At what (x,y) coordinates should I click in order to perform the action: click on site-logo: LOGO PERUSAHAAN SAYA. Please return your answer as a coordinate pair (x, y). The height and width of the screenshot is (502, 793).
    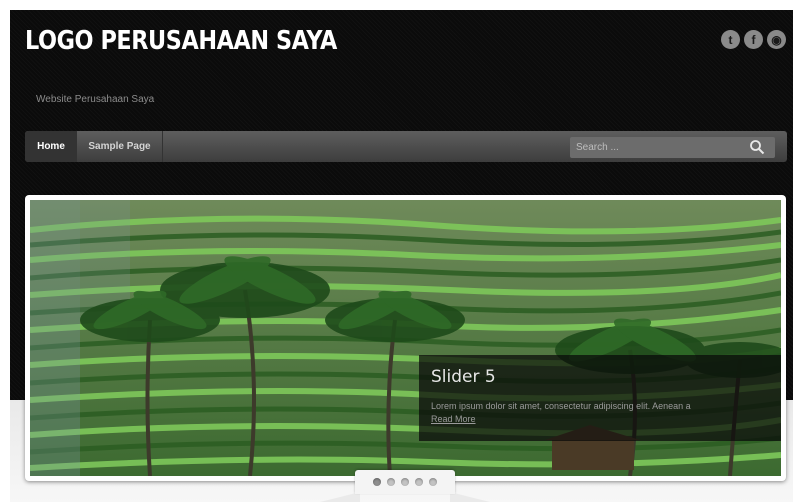
    Looking at the image, I should click on (181, 41).